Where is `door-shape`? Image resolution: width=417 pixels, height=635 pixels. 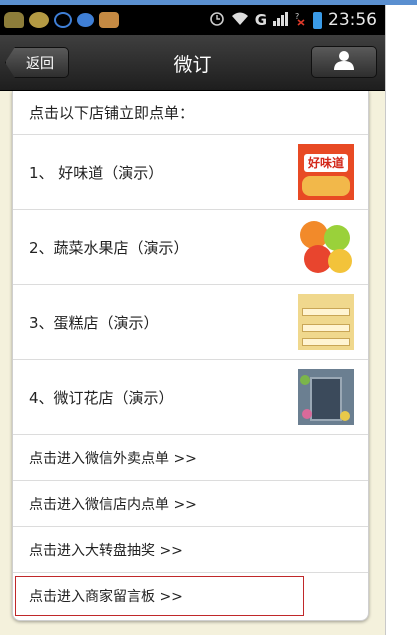
door-shape is located at coordinates (326, 399).